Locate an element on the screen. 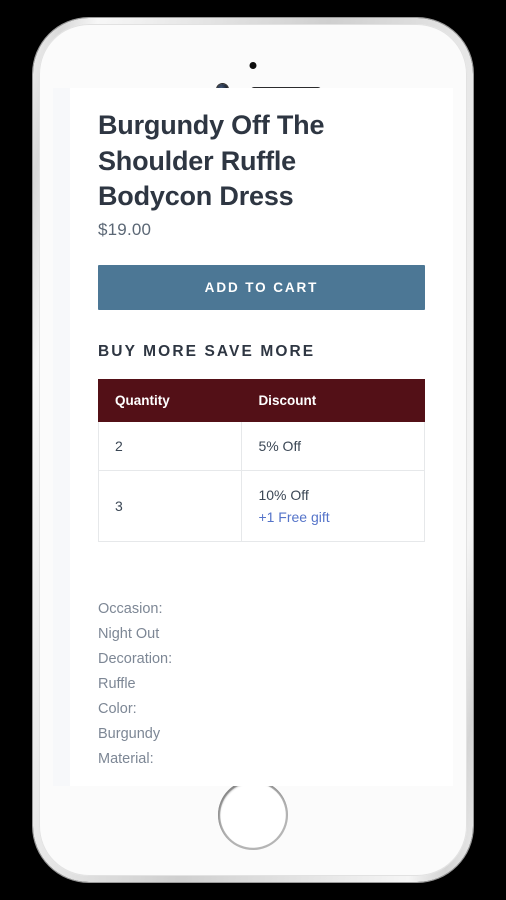  detail-line: Decoration: is located at coordinates (135, 658).